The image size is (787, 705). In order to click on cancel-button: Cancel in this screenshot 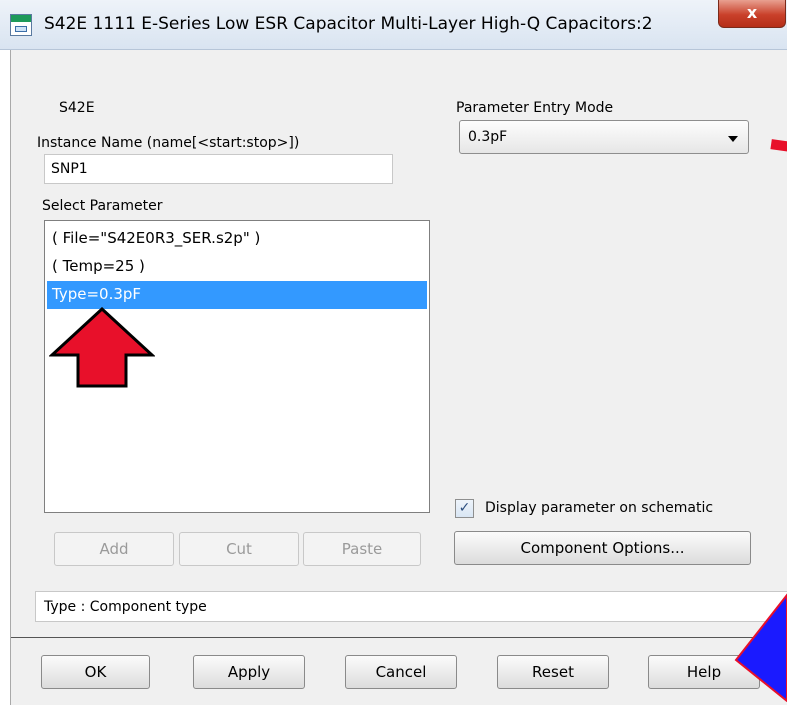, I will do `click(401, 672)`.